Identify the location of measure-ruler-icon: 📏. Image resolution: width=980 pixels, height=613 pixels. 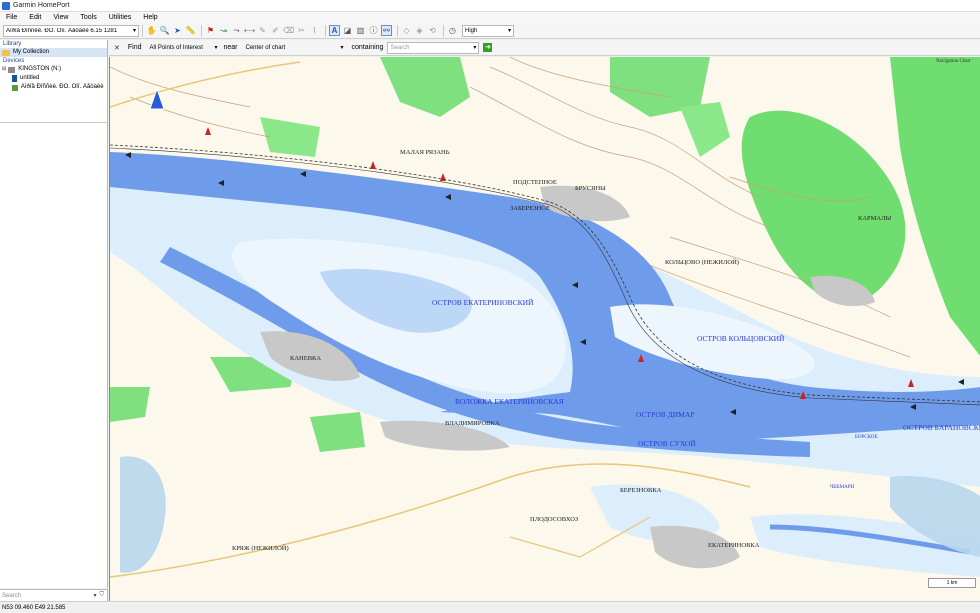
(190, 30).